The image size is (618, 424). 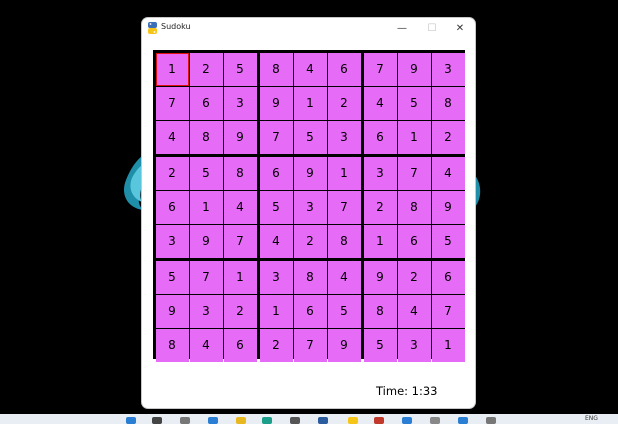 I want to click on sudoku-cell-r8c1: 9, so click(x=172, y=311).